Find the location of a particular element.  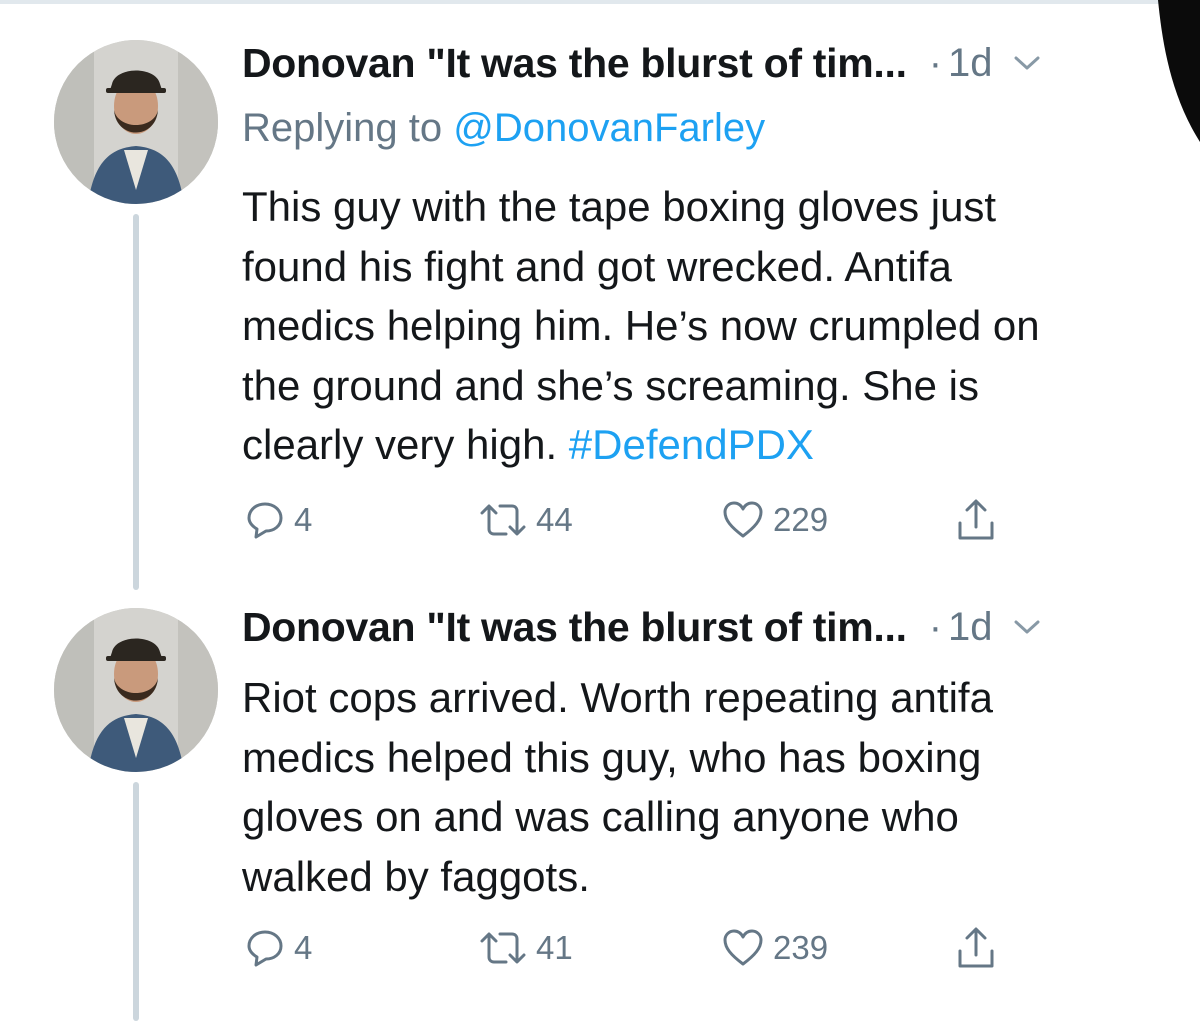

tweet-text-line: walked by faggots. is located at coordinates (416, 876).